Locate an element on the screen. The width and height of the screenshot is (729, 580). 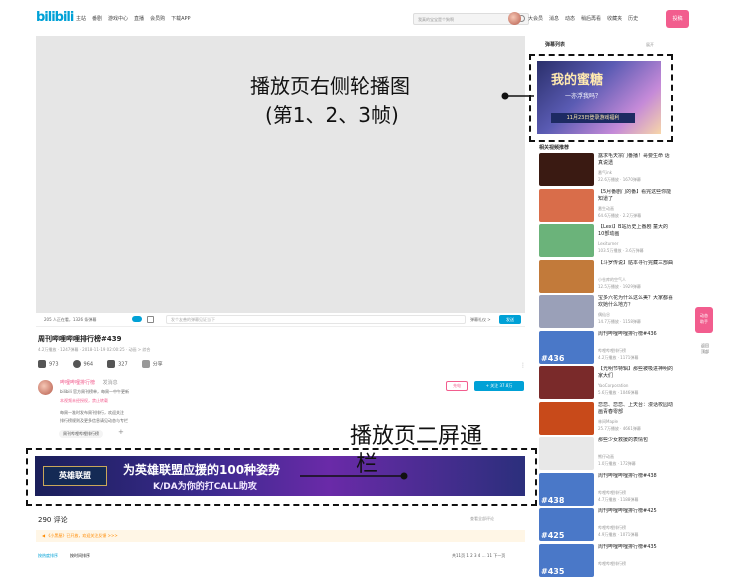
nav-favorites: 收藏夹 is located at coordinates (614, 18).